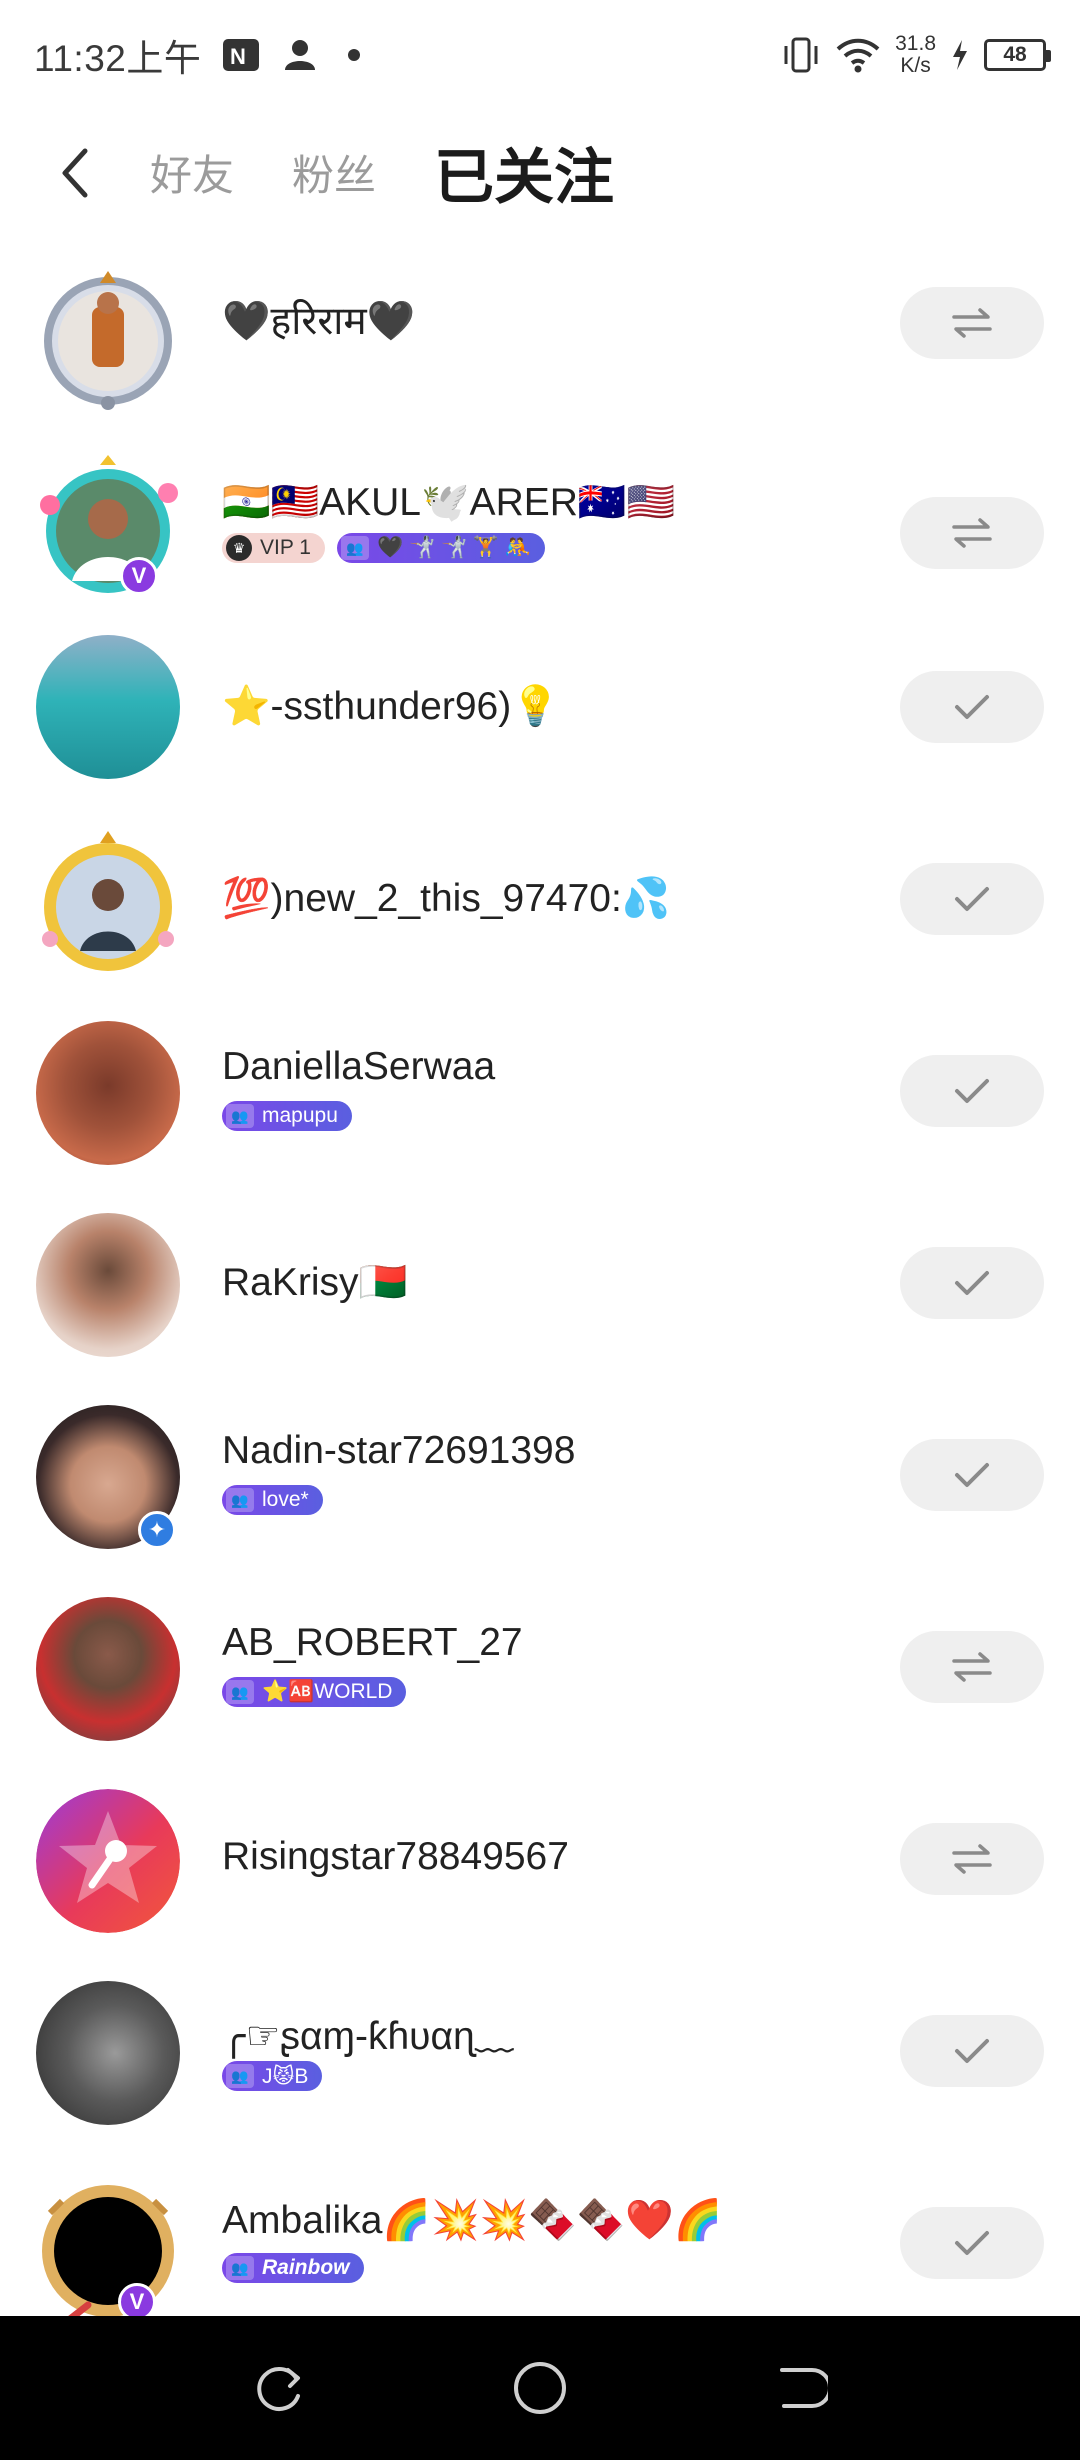  What do you see at coordinates (915, 54) in the screenshot?
I see `net-speed: 31.8 K/s` at bounding box center [915, 54].